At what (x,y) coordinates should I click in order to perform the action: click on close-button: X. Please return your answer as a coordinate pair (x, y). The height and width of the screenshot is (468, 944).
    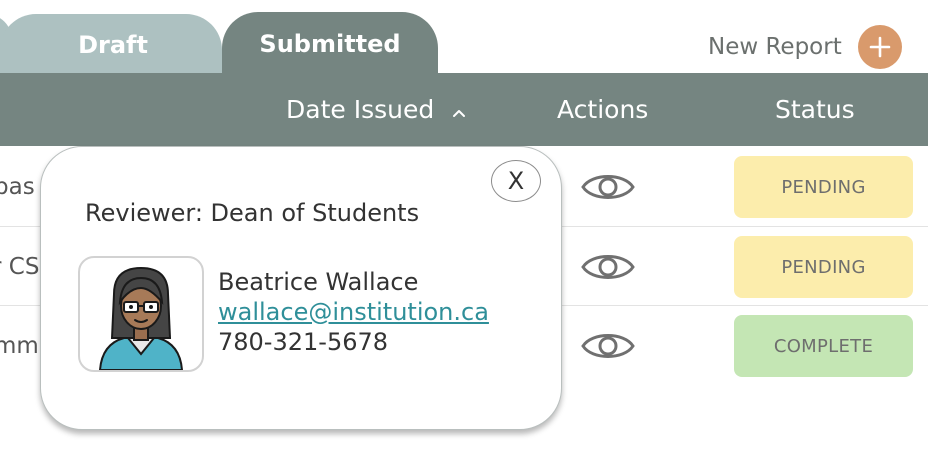
    Looking at the image, I should click on (516, 181).